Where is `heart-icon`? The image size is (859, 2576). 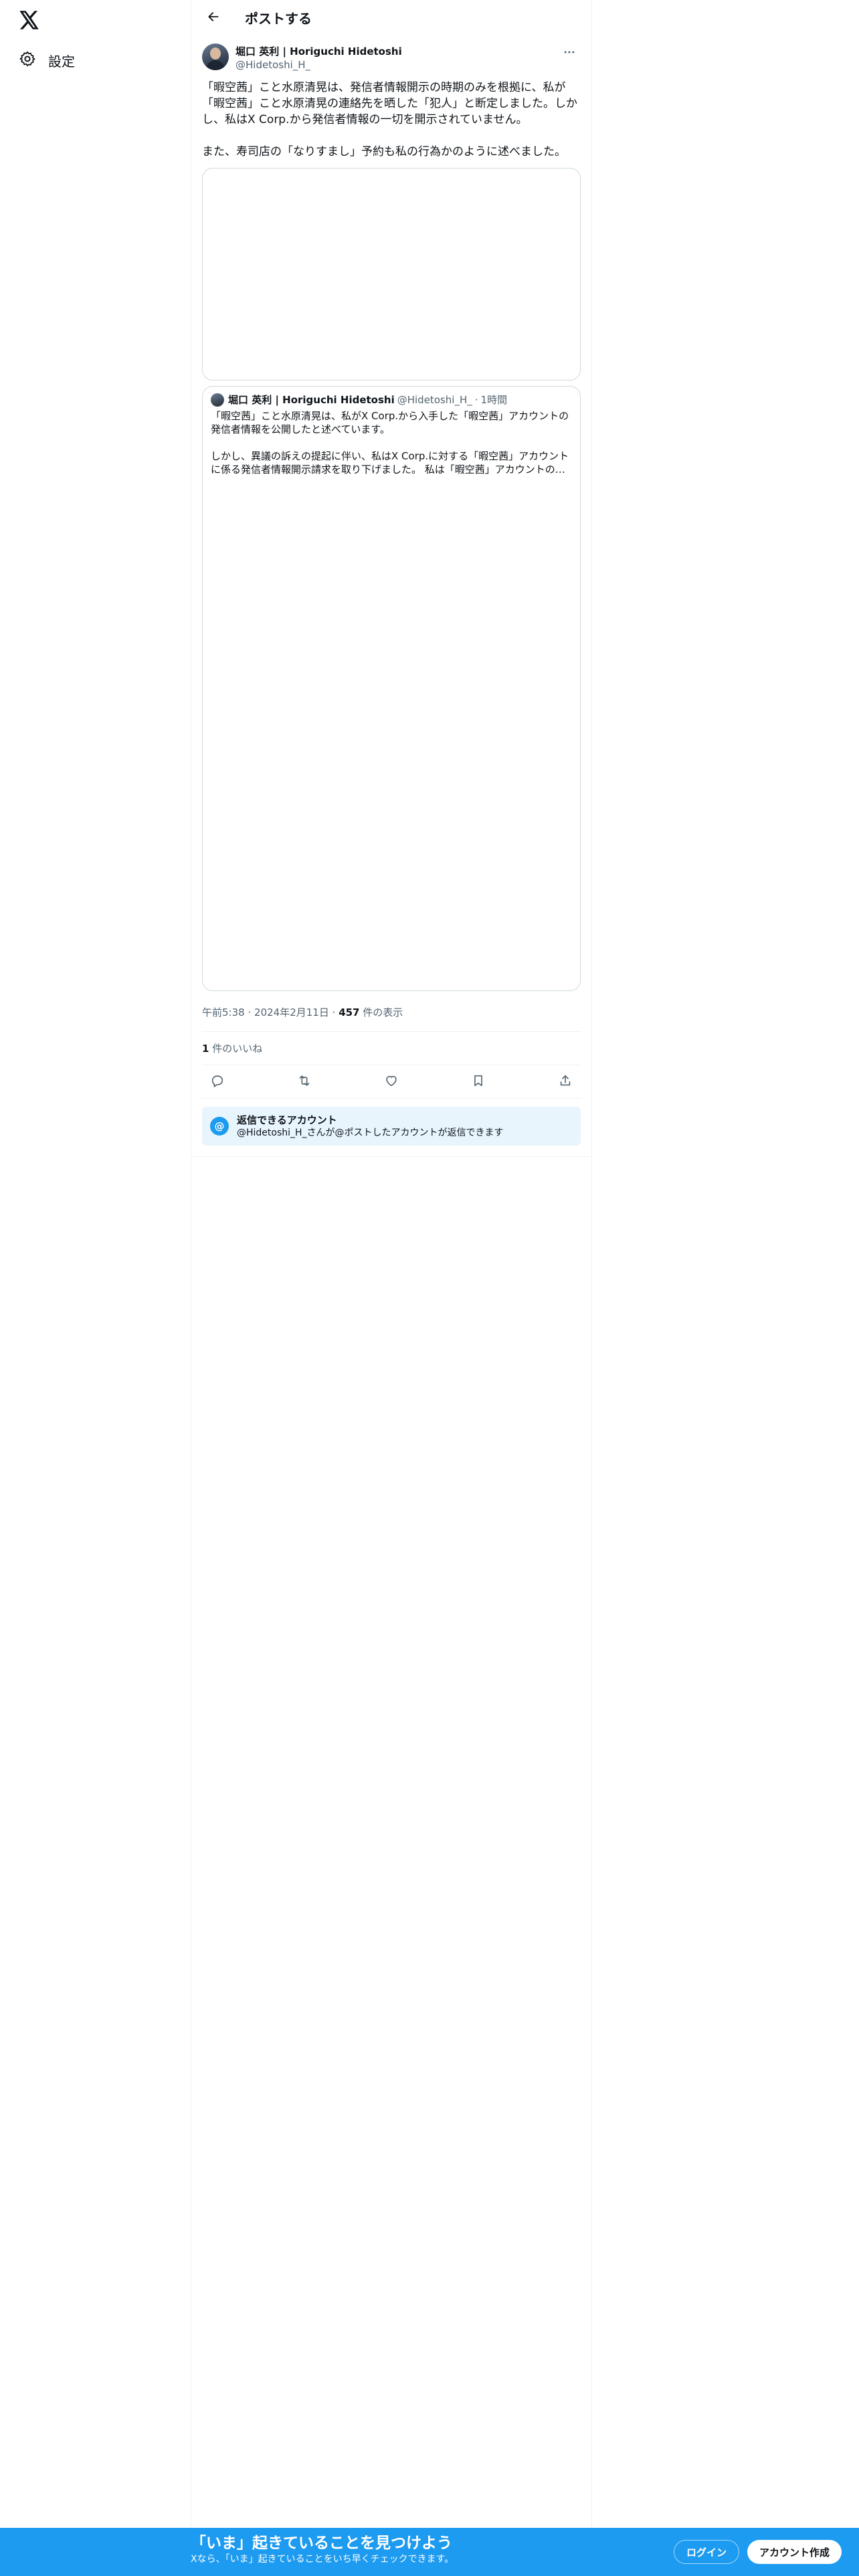 heart-icon is located at coordinates (391, 1082).